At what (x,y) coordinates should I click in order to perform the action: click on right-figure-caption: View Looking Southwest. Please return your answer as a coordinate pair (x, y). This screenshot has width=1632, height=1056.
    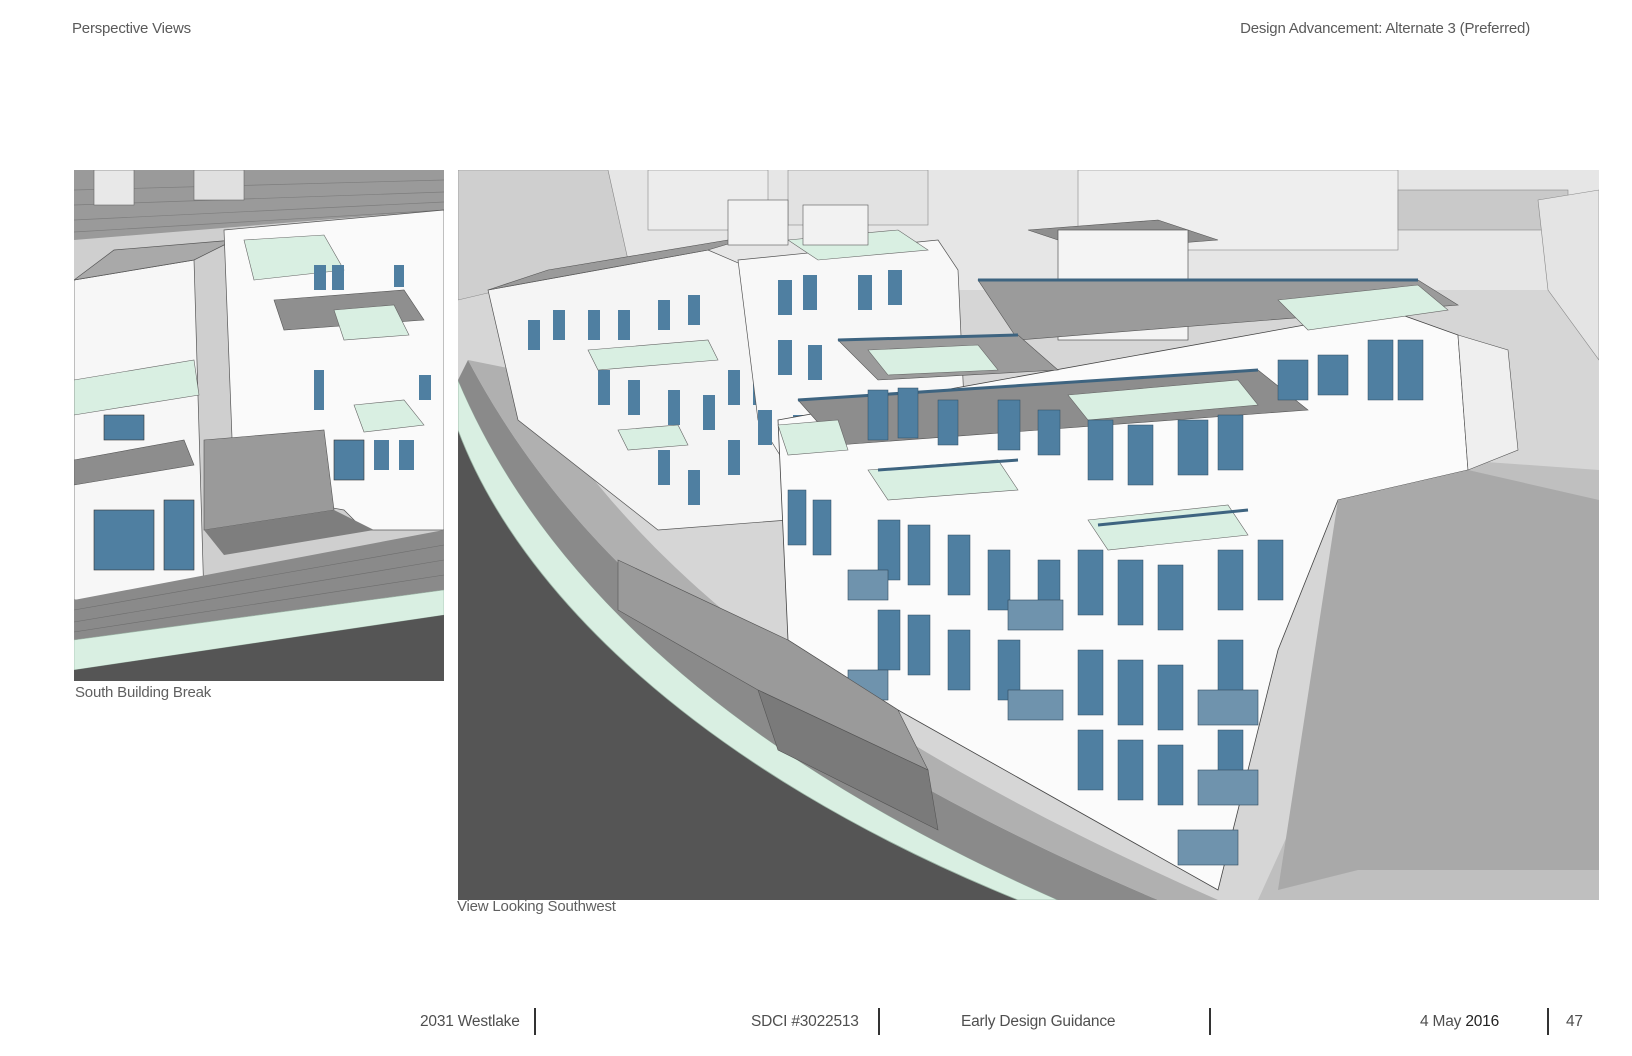
    Looking at the image, I should click on (536, 906).